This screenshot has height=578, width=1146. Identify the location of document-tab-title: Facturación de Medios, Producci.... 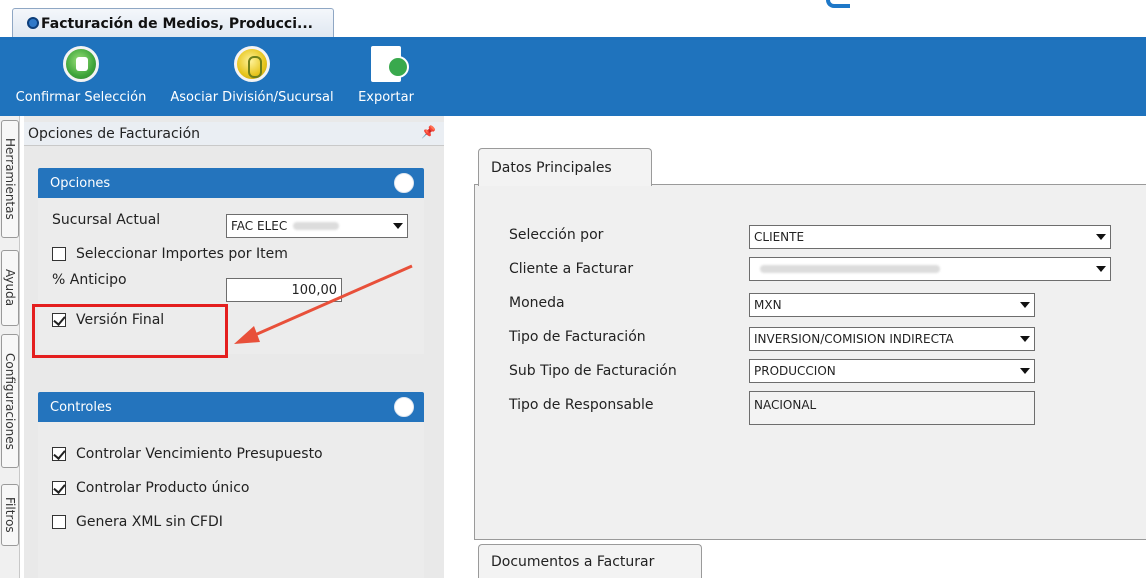
(177, 23).